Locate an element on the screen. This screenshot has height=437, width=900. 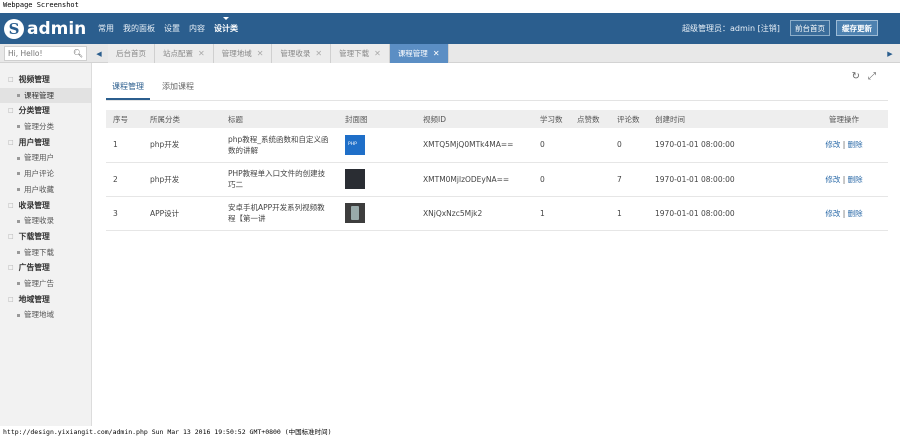
cell-category: php开发 is located at coordinates (182, 145).